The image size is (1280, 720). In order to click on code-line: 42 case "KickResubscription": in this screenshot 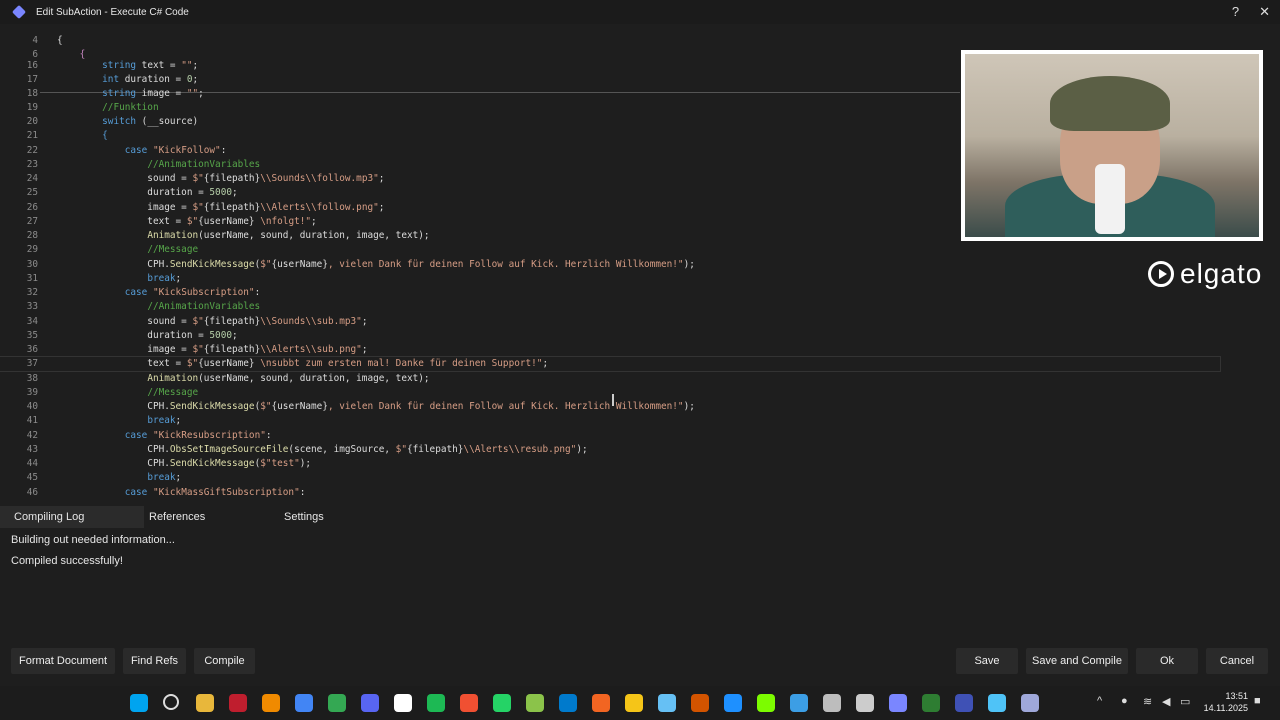, I will do `click(610, 436)`.